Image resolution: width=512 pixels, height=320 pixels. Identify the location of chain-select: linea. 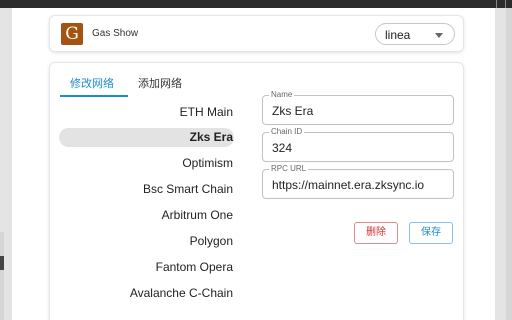
(415, 34).